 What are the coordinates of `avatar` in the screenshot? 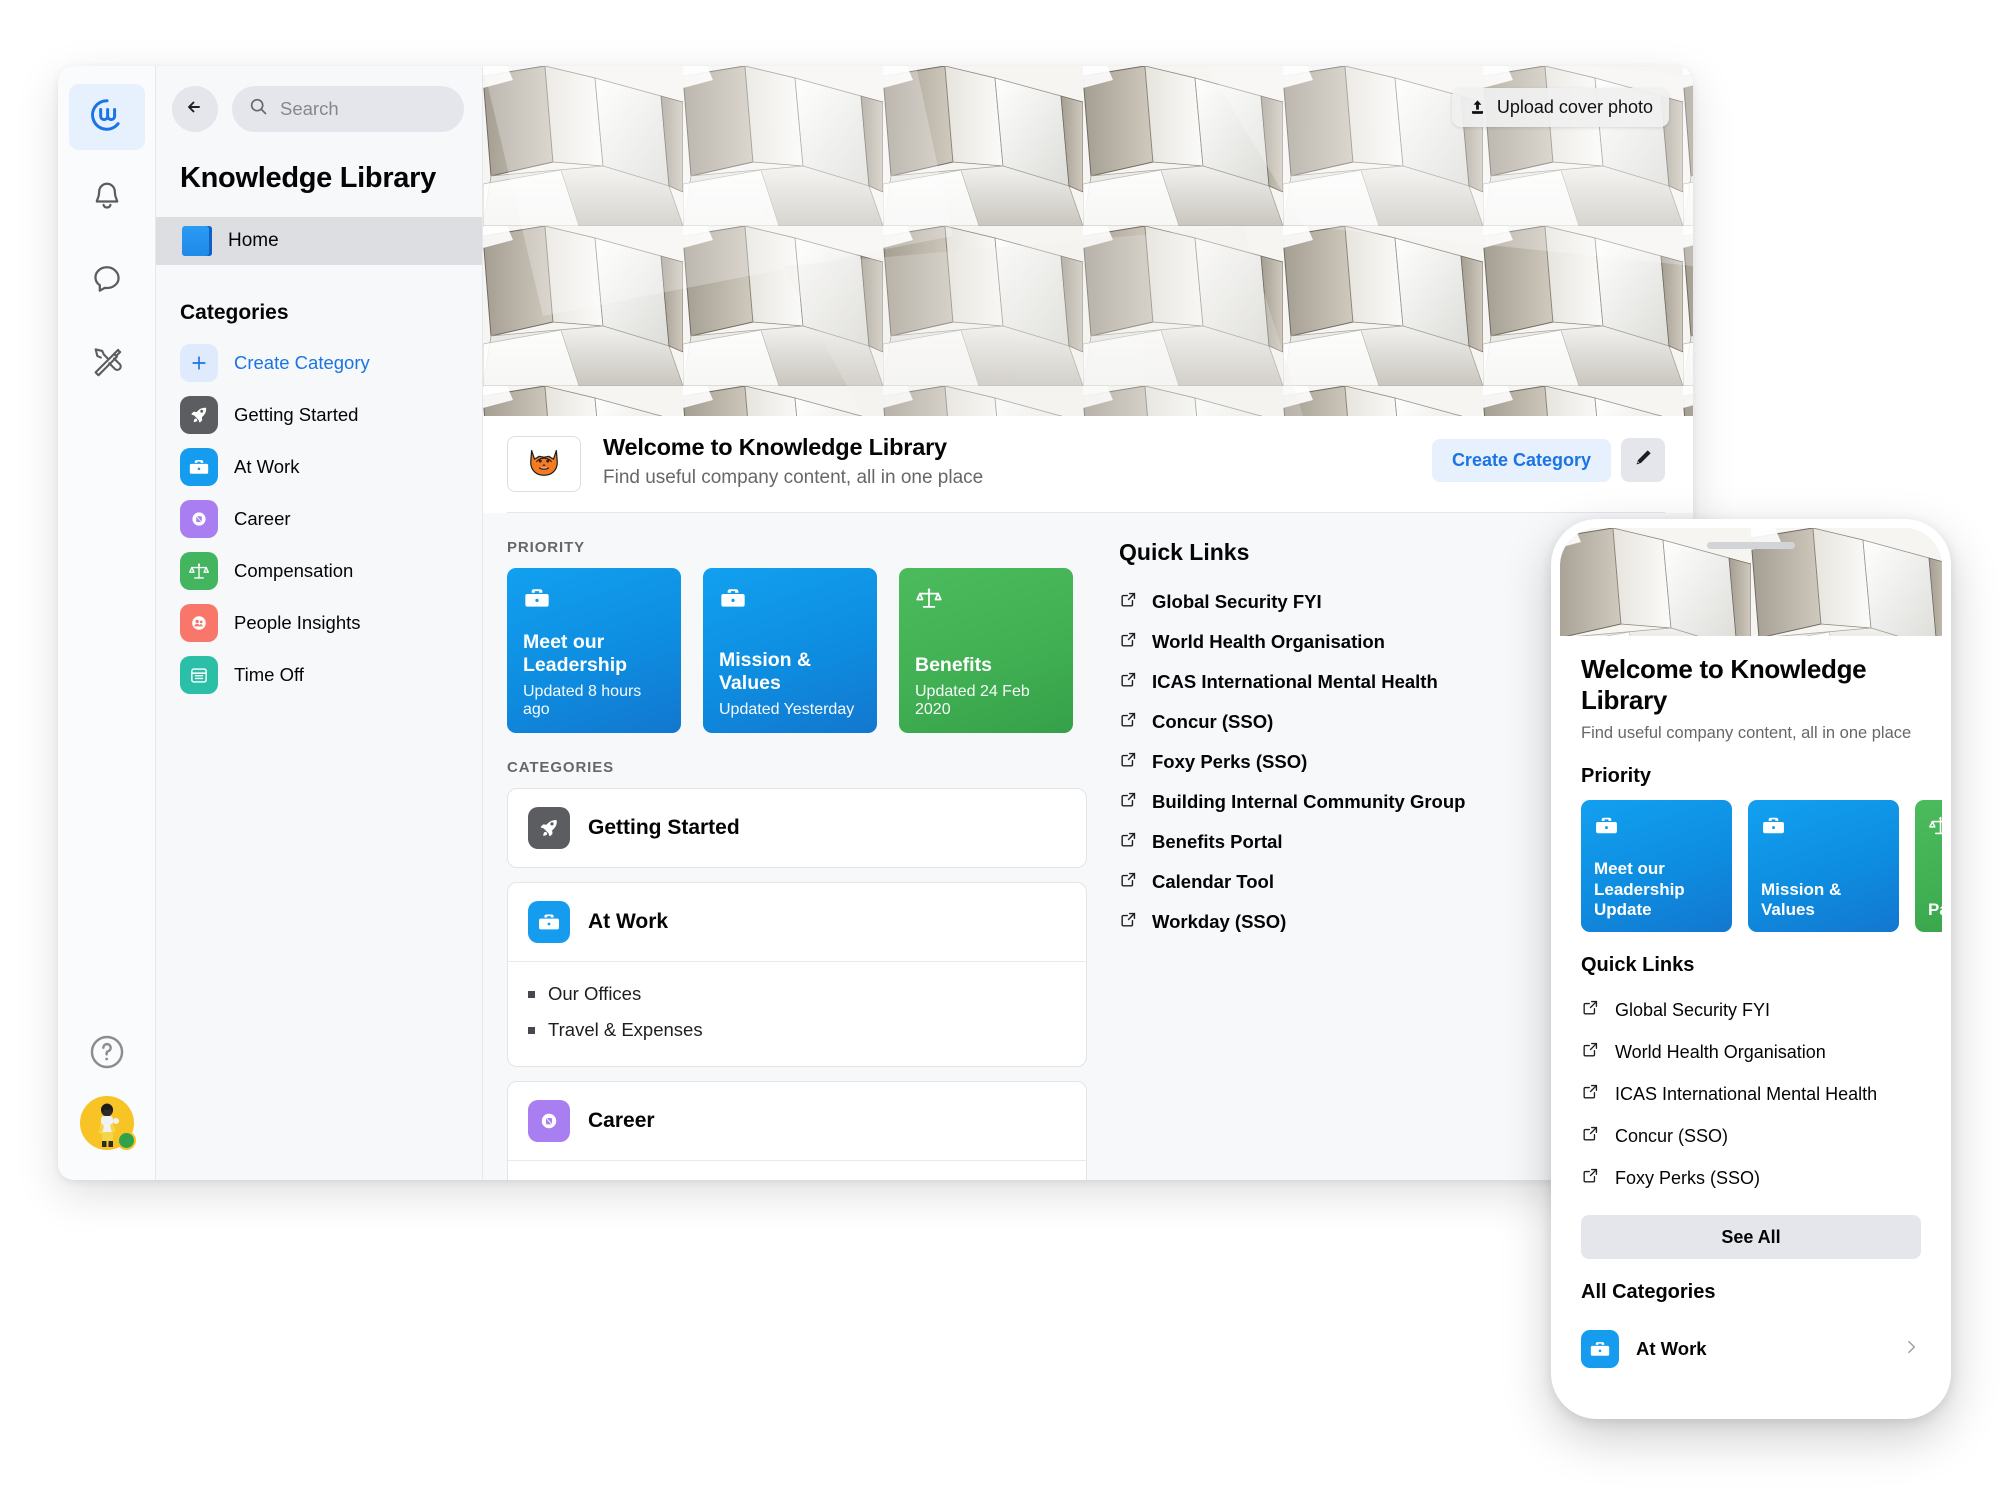 It's located at (107, 1123).